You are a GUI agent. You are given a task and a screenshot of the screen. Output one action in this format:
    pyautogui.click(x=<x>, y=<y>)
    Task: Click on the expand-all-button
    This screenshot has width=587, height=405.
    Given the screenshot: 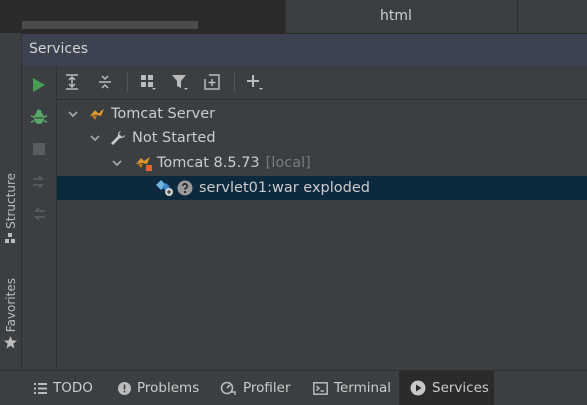 What is the action you would take?
    pyautogui.click(x=72, y=82)
    